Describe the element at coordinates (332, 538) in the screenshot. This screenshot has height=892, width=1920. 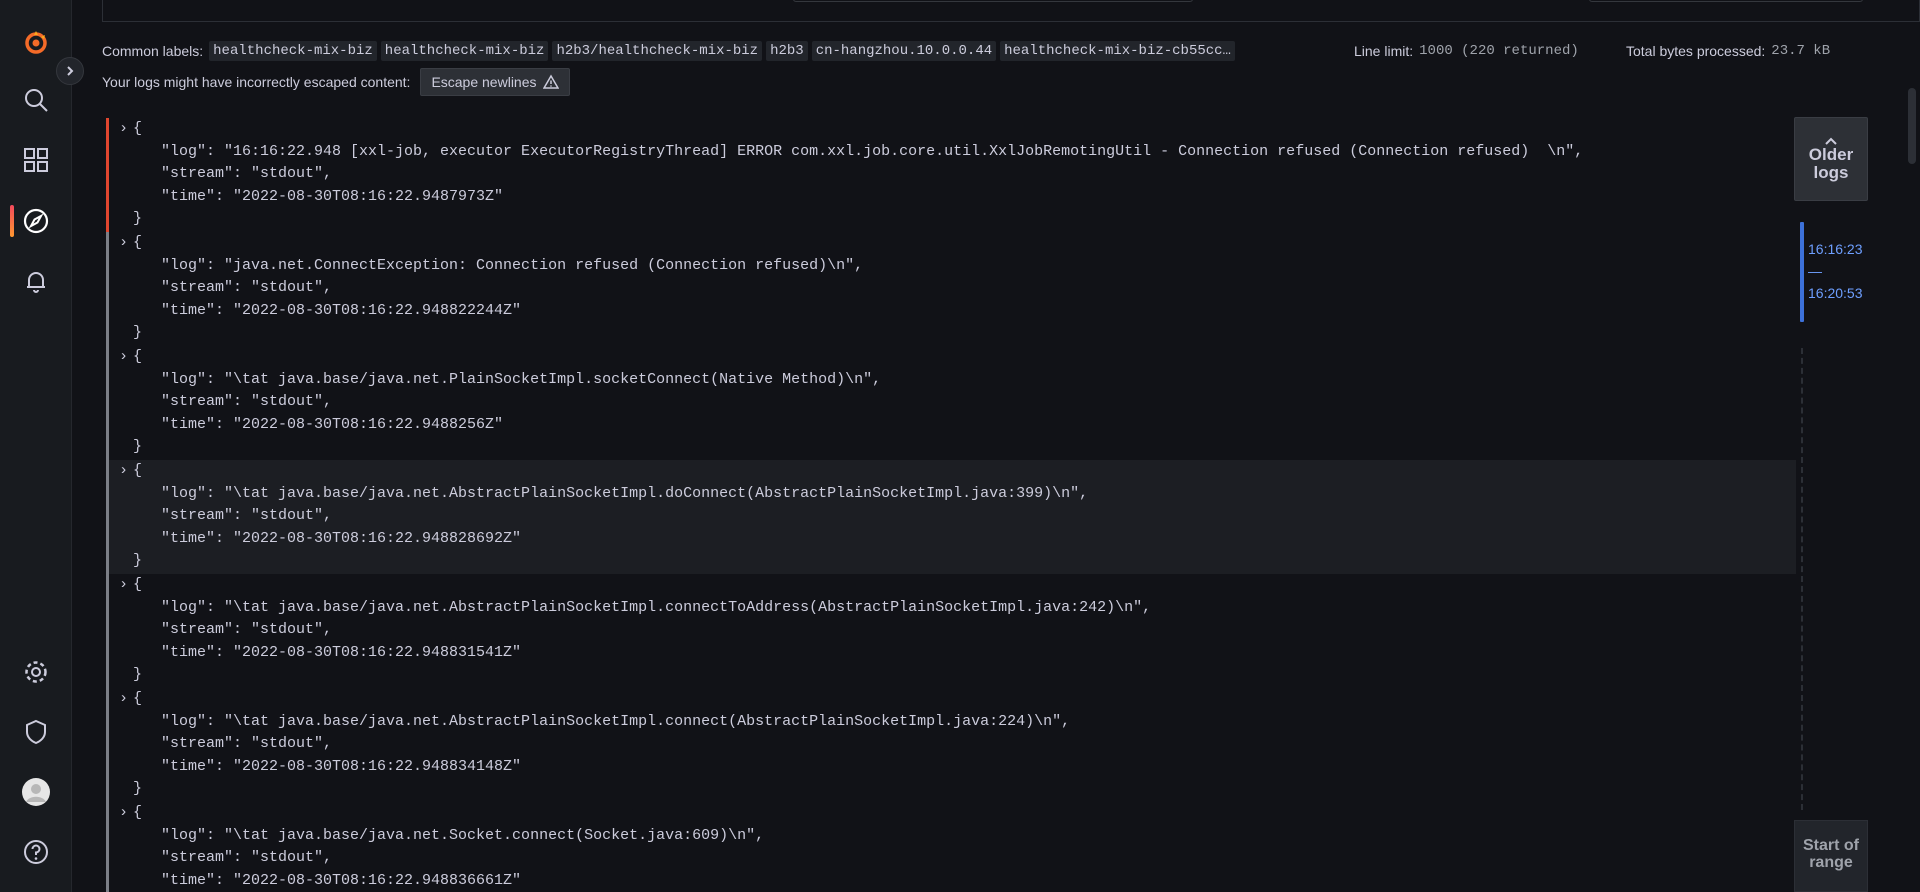
I see `log-line: "time": "2022-08-30T08:16:22.948828692Z"` at that location.